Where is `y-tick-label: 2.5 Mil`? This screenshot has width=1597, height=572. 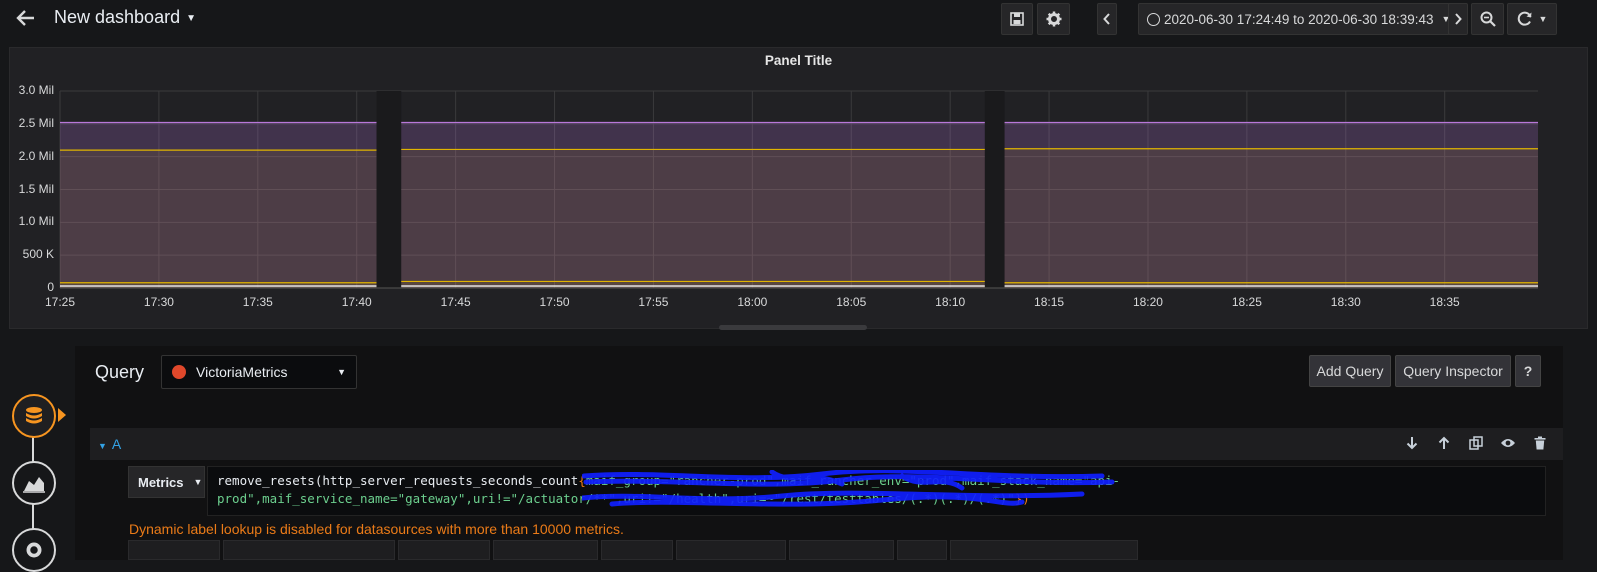 y-tick-label: 2.5 Mil is located at coordinates (36, 122).